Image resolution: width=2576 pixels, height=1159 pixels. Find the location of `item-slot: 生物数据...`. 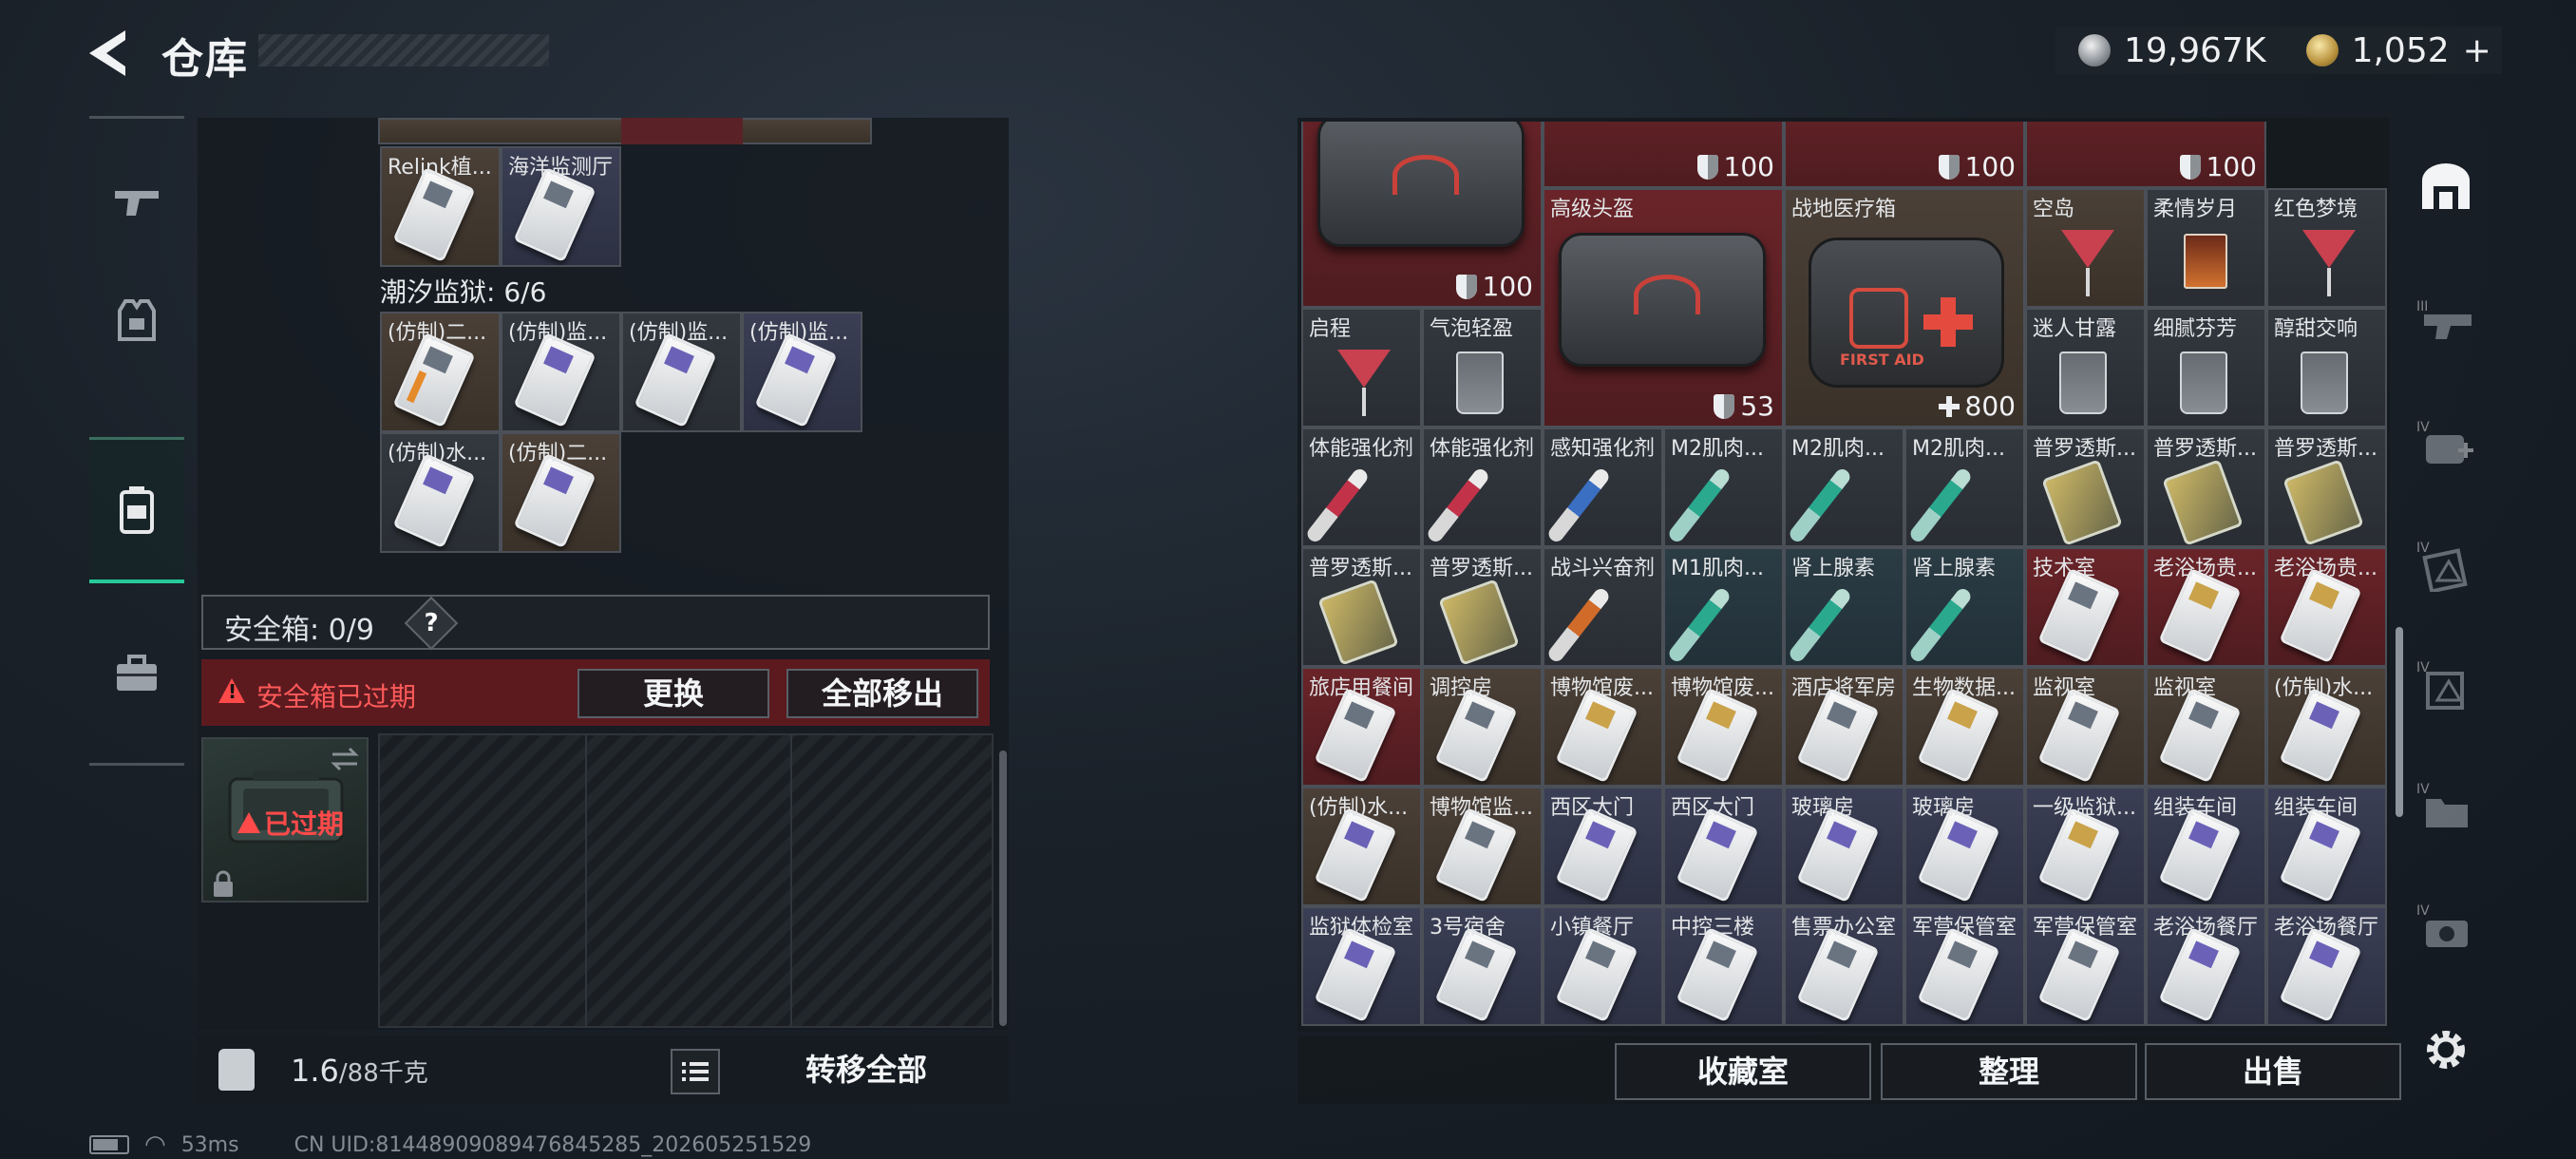

item-slot: 生物数据... is located at coordinates (1964, 727).